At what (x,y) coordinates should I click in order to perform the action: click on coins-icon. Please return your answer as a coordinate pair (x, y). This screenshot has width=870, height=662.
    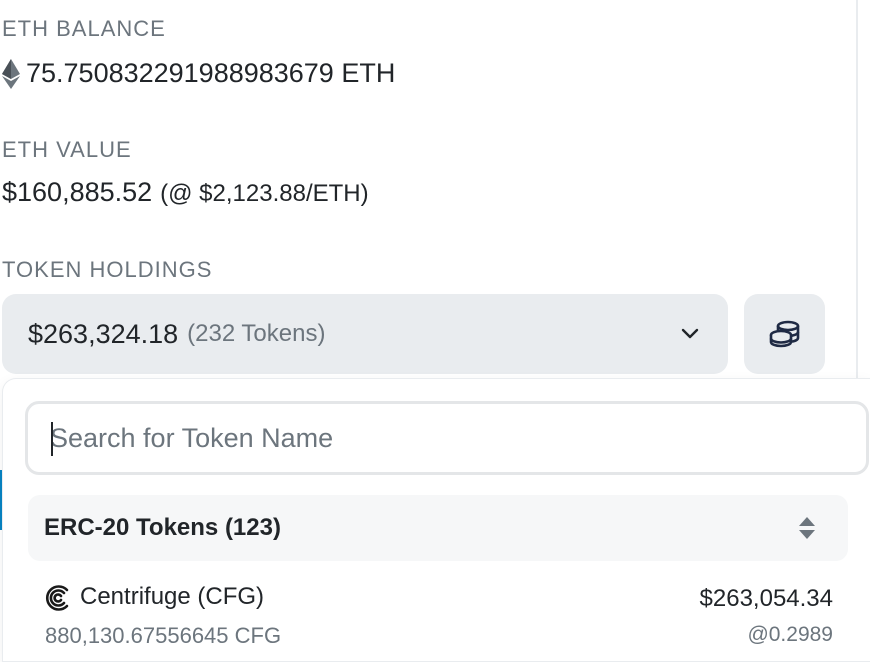
    Looking at the image, I should click on (784, 334).